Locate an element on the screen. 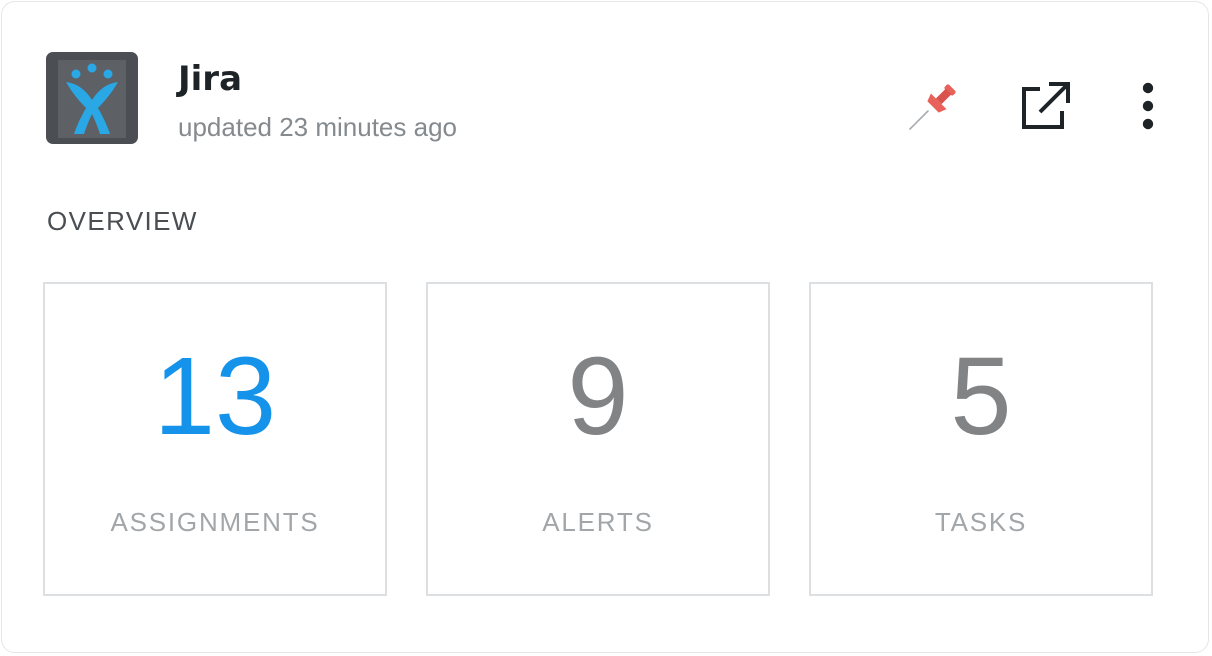  tasks-label: TASKS is located at coordinates (981, 522).